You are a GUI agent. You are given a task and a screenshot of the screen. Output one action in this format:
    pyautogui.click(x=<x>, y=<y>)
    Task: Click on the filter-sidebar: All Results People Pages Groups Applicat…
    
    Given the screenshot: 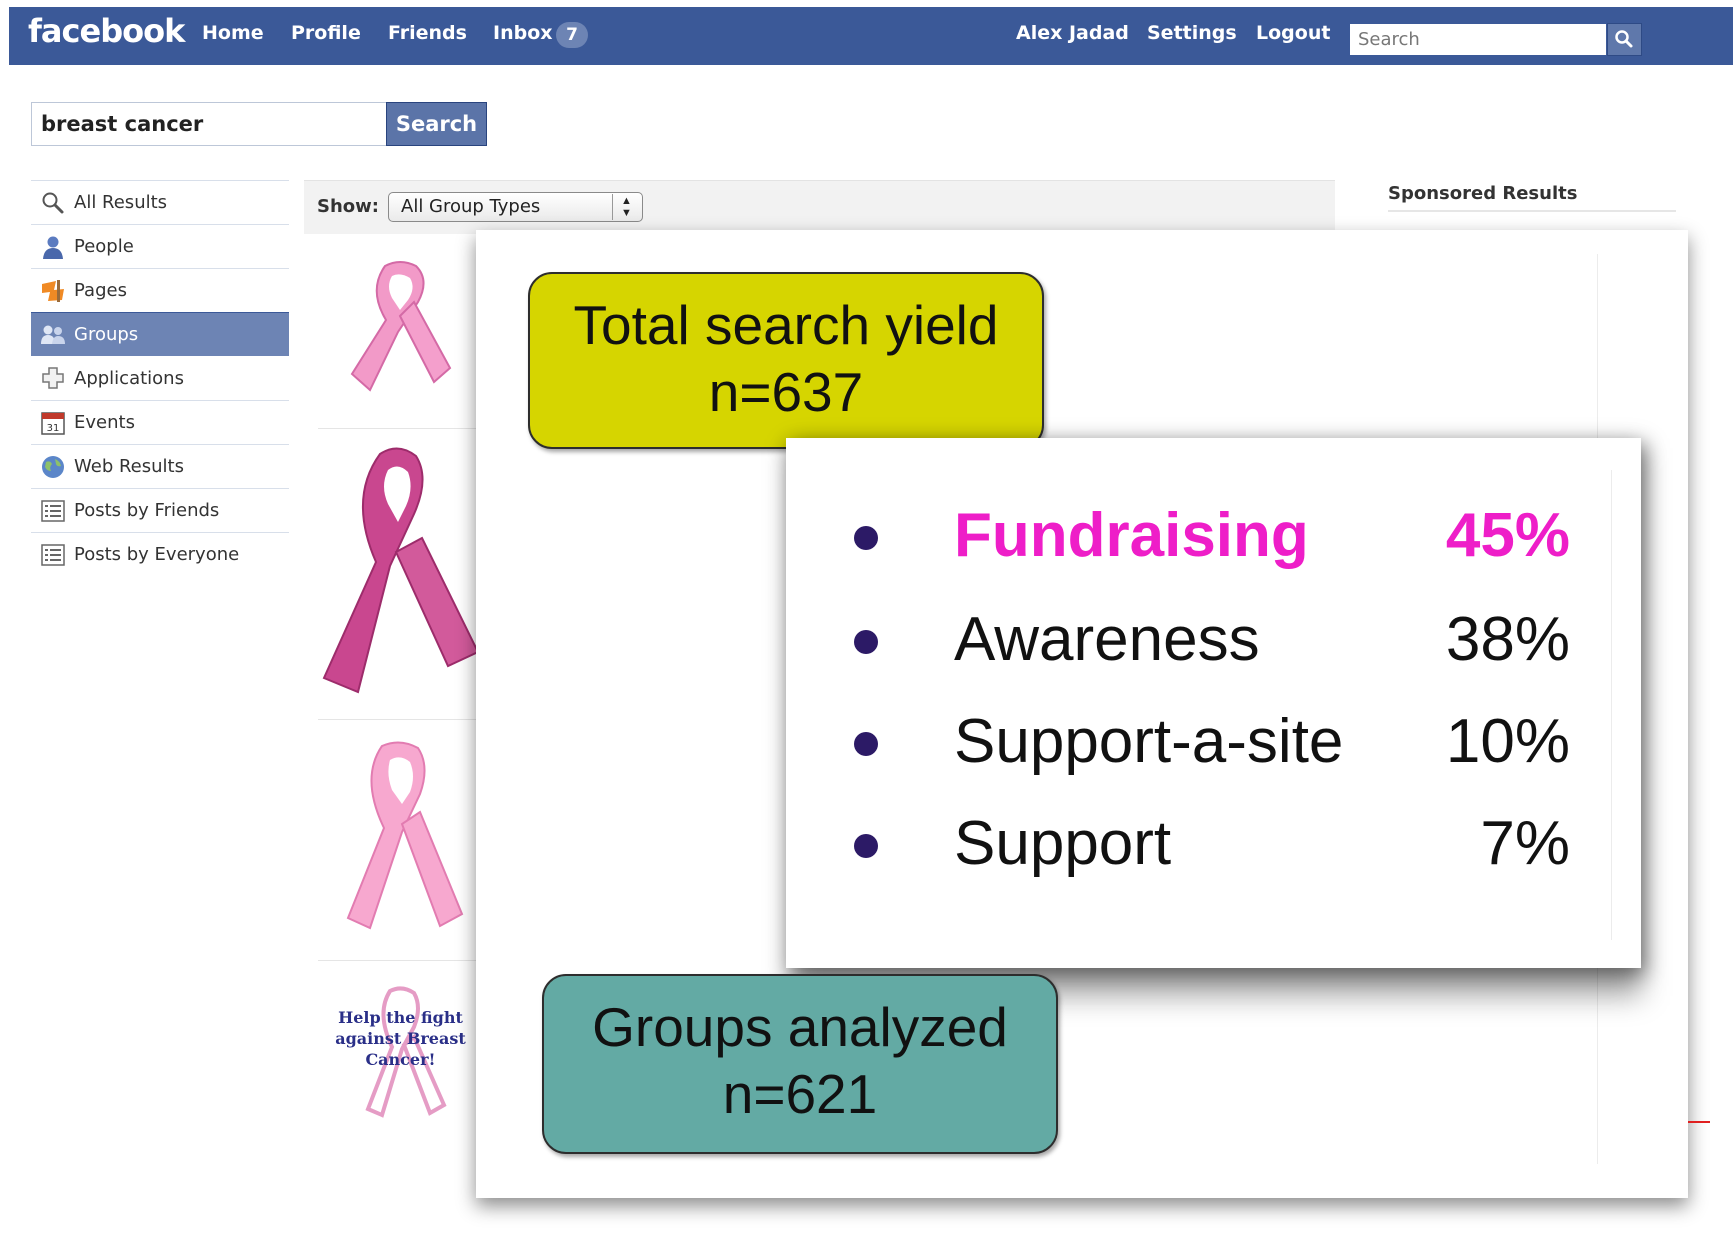 What is the action you would take?
    pyautogui.click(x=160, y=378)
    